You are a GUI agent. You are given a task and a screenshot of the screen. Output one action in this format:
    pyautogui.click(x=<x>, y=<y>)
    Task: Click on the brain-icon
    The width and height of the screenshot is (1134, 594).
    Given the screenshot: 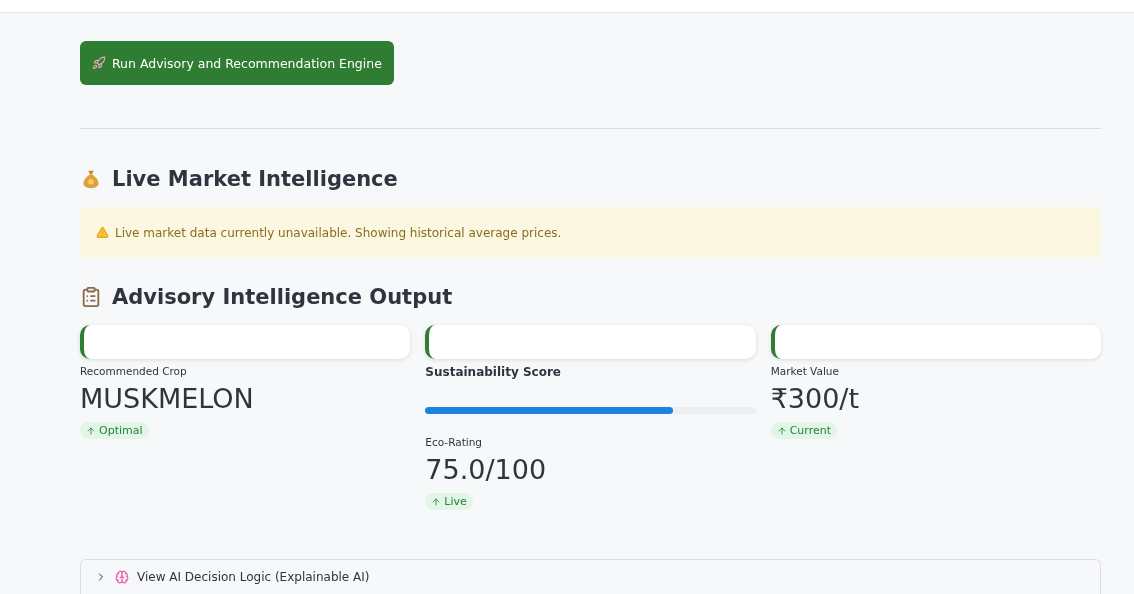 What is the action you would take?
    pyautogui.click(x=122, y=577)
    